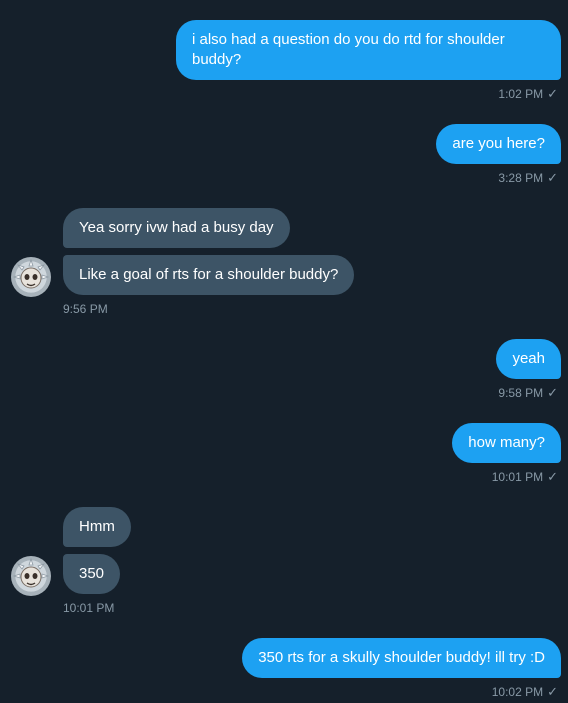  Describe the element at coordinates (521, 178) in the screenshot. I see `timestamp-text: 3:28 PM` at that location.